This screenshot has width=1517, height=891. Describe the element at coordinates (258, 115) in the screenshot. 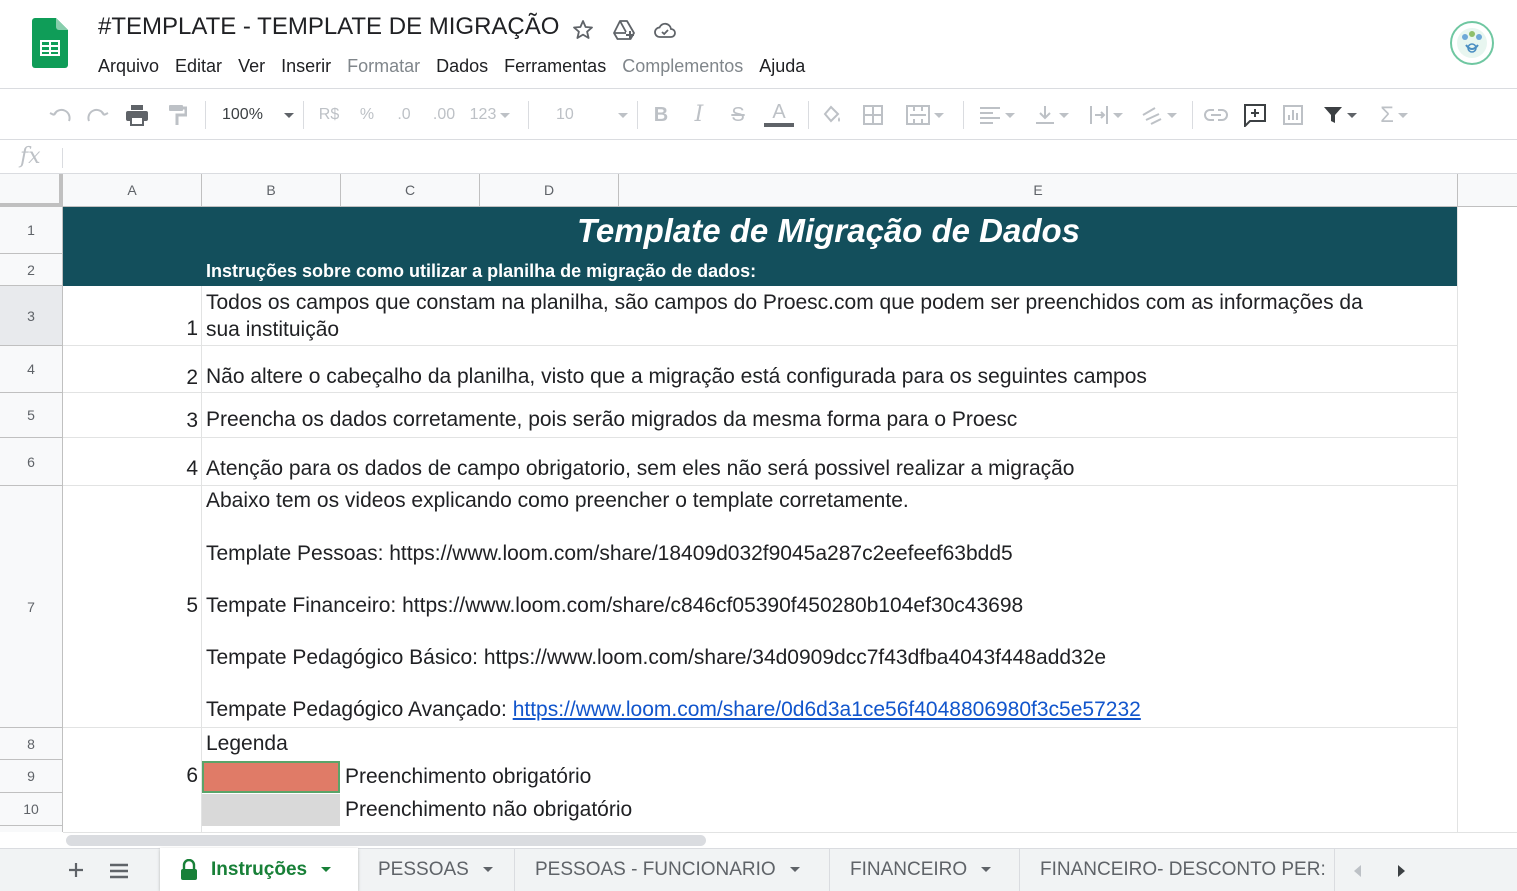

I see `zoom-select: 100%` at that location.